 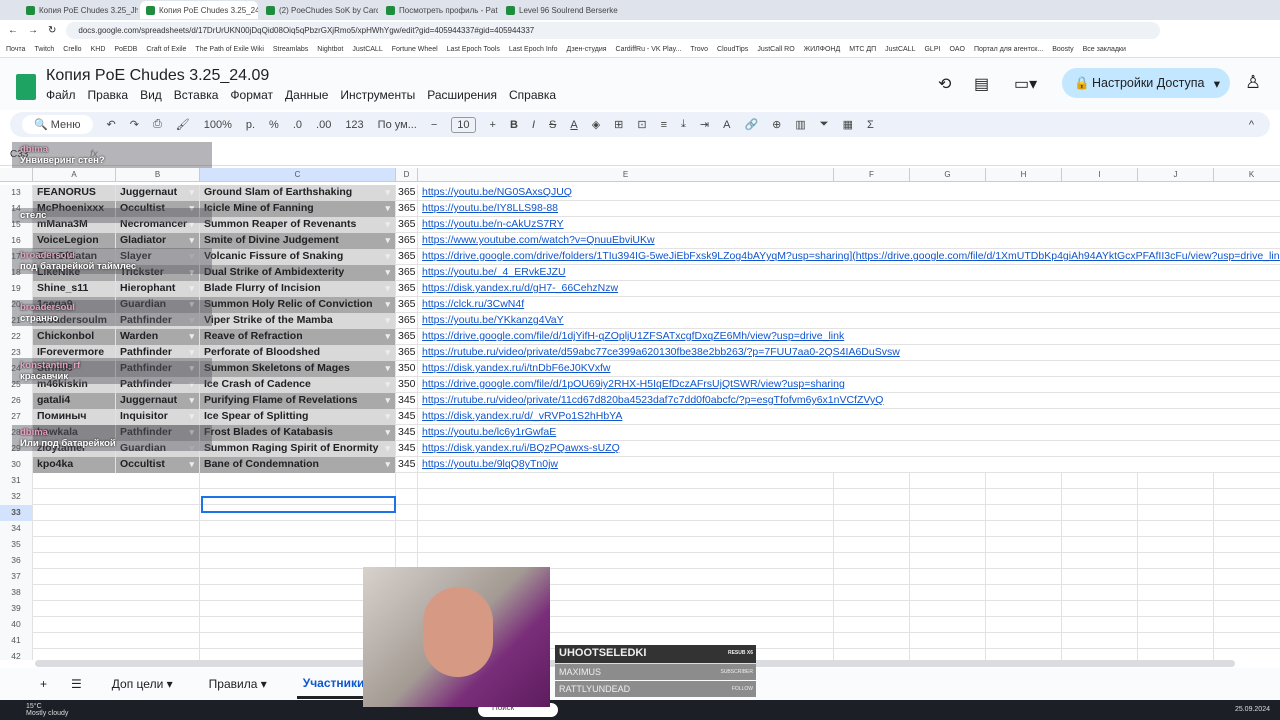 I want to click on bookmark: JustCall RO, so click(x=775, y=49).